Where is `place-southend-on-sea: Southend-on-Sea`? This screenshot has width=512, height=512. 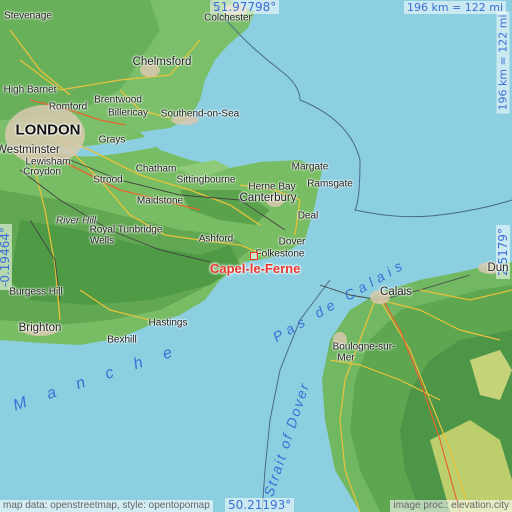
place-southend-on-sea: Southend-on-Sea is located at coordinates (200, 114).